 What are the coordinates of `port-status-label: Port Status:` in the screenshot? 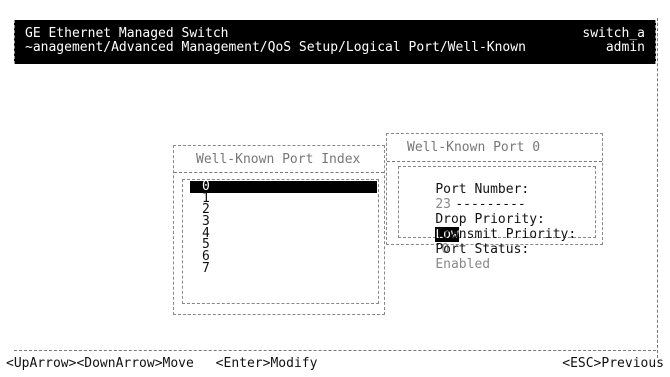 It's located at (482, 249).